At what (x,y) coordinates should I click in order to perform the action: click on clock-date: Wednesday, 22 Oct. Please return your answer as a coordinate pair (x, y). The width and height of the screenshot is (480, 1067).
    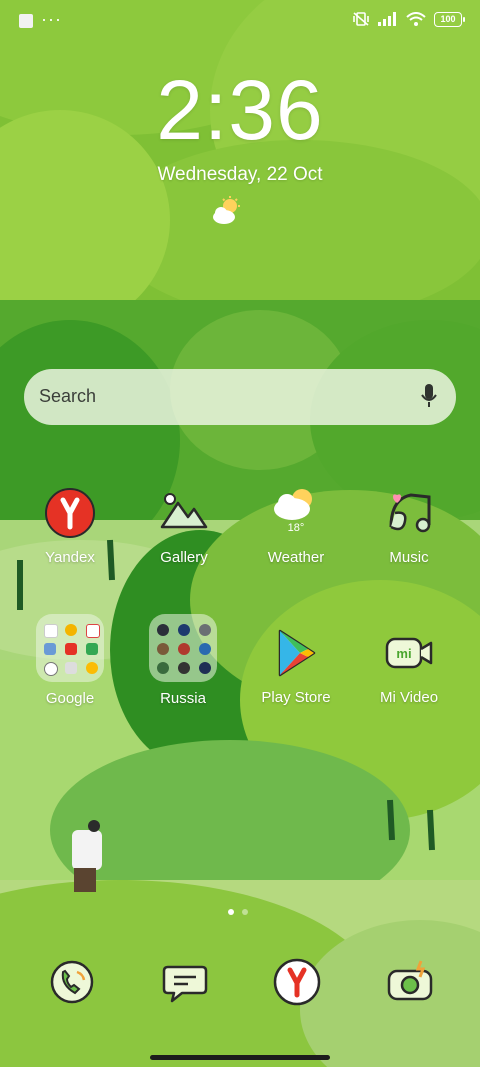
    Looking at the image, I should click on (240, 175).